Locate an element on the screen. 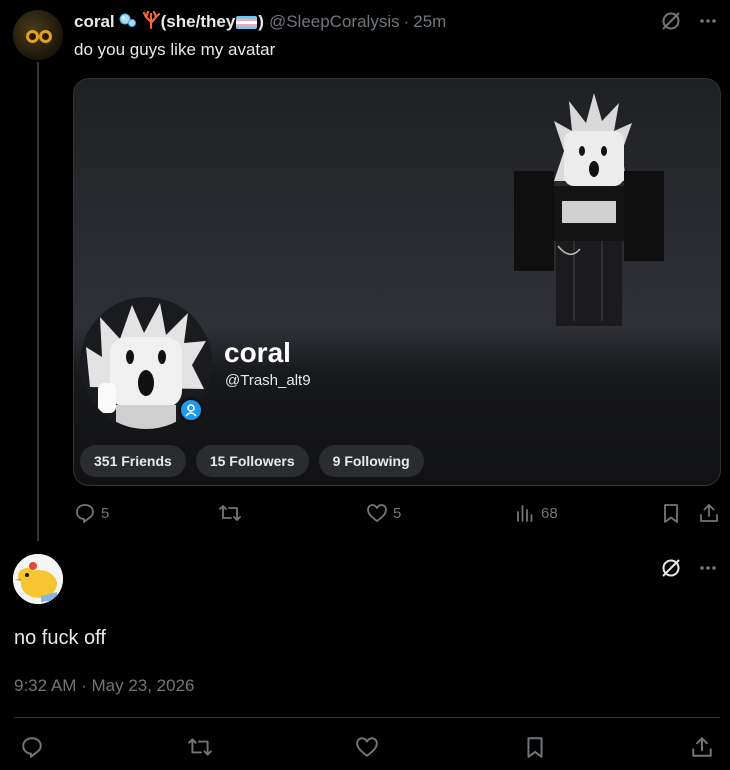 Image resolution: width=730 pixels, height=770 pixels. like-count: 5 is located at coordinates (397, 513).